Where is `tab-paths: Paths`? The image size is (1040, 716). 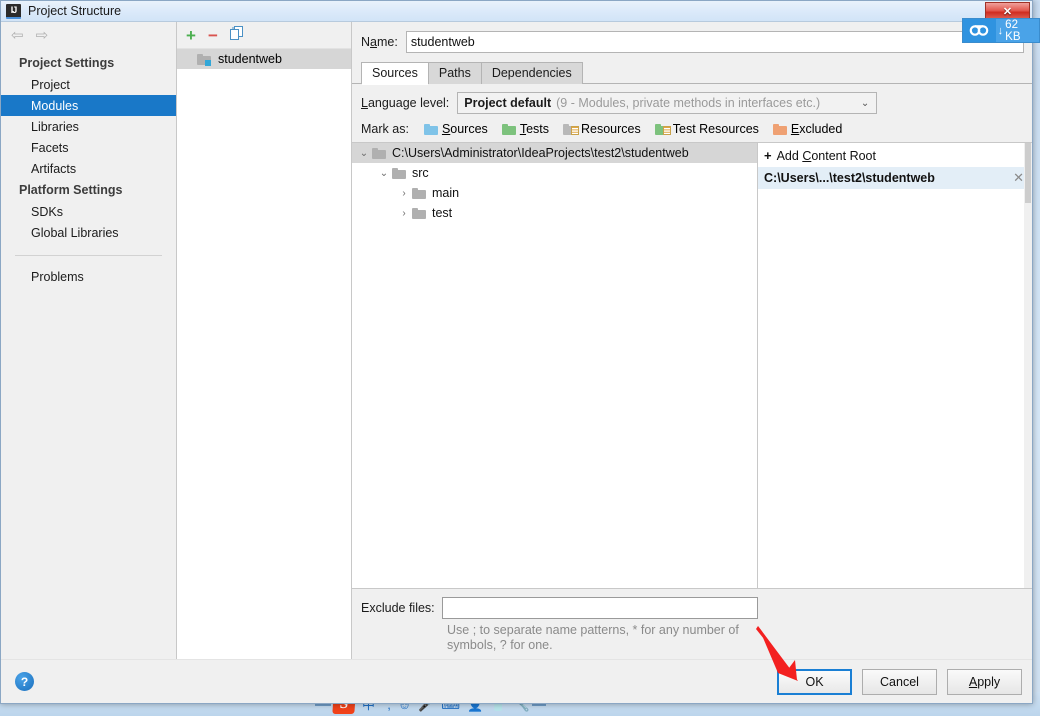 tab-paths: Paths is located at coordinates (454, 73).